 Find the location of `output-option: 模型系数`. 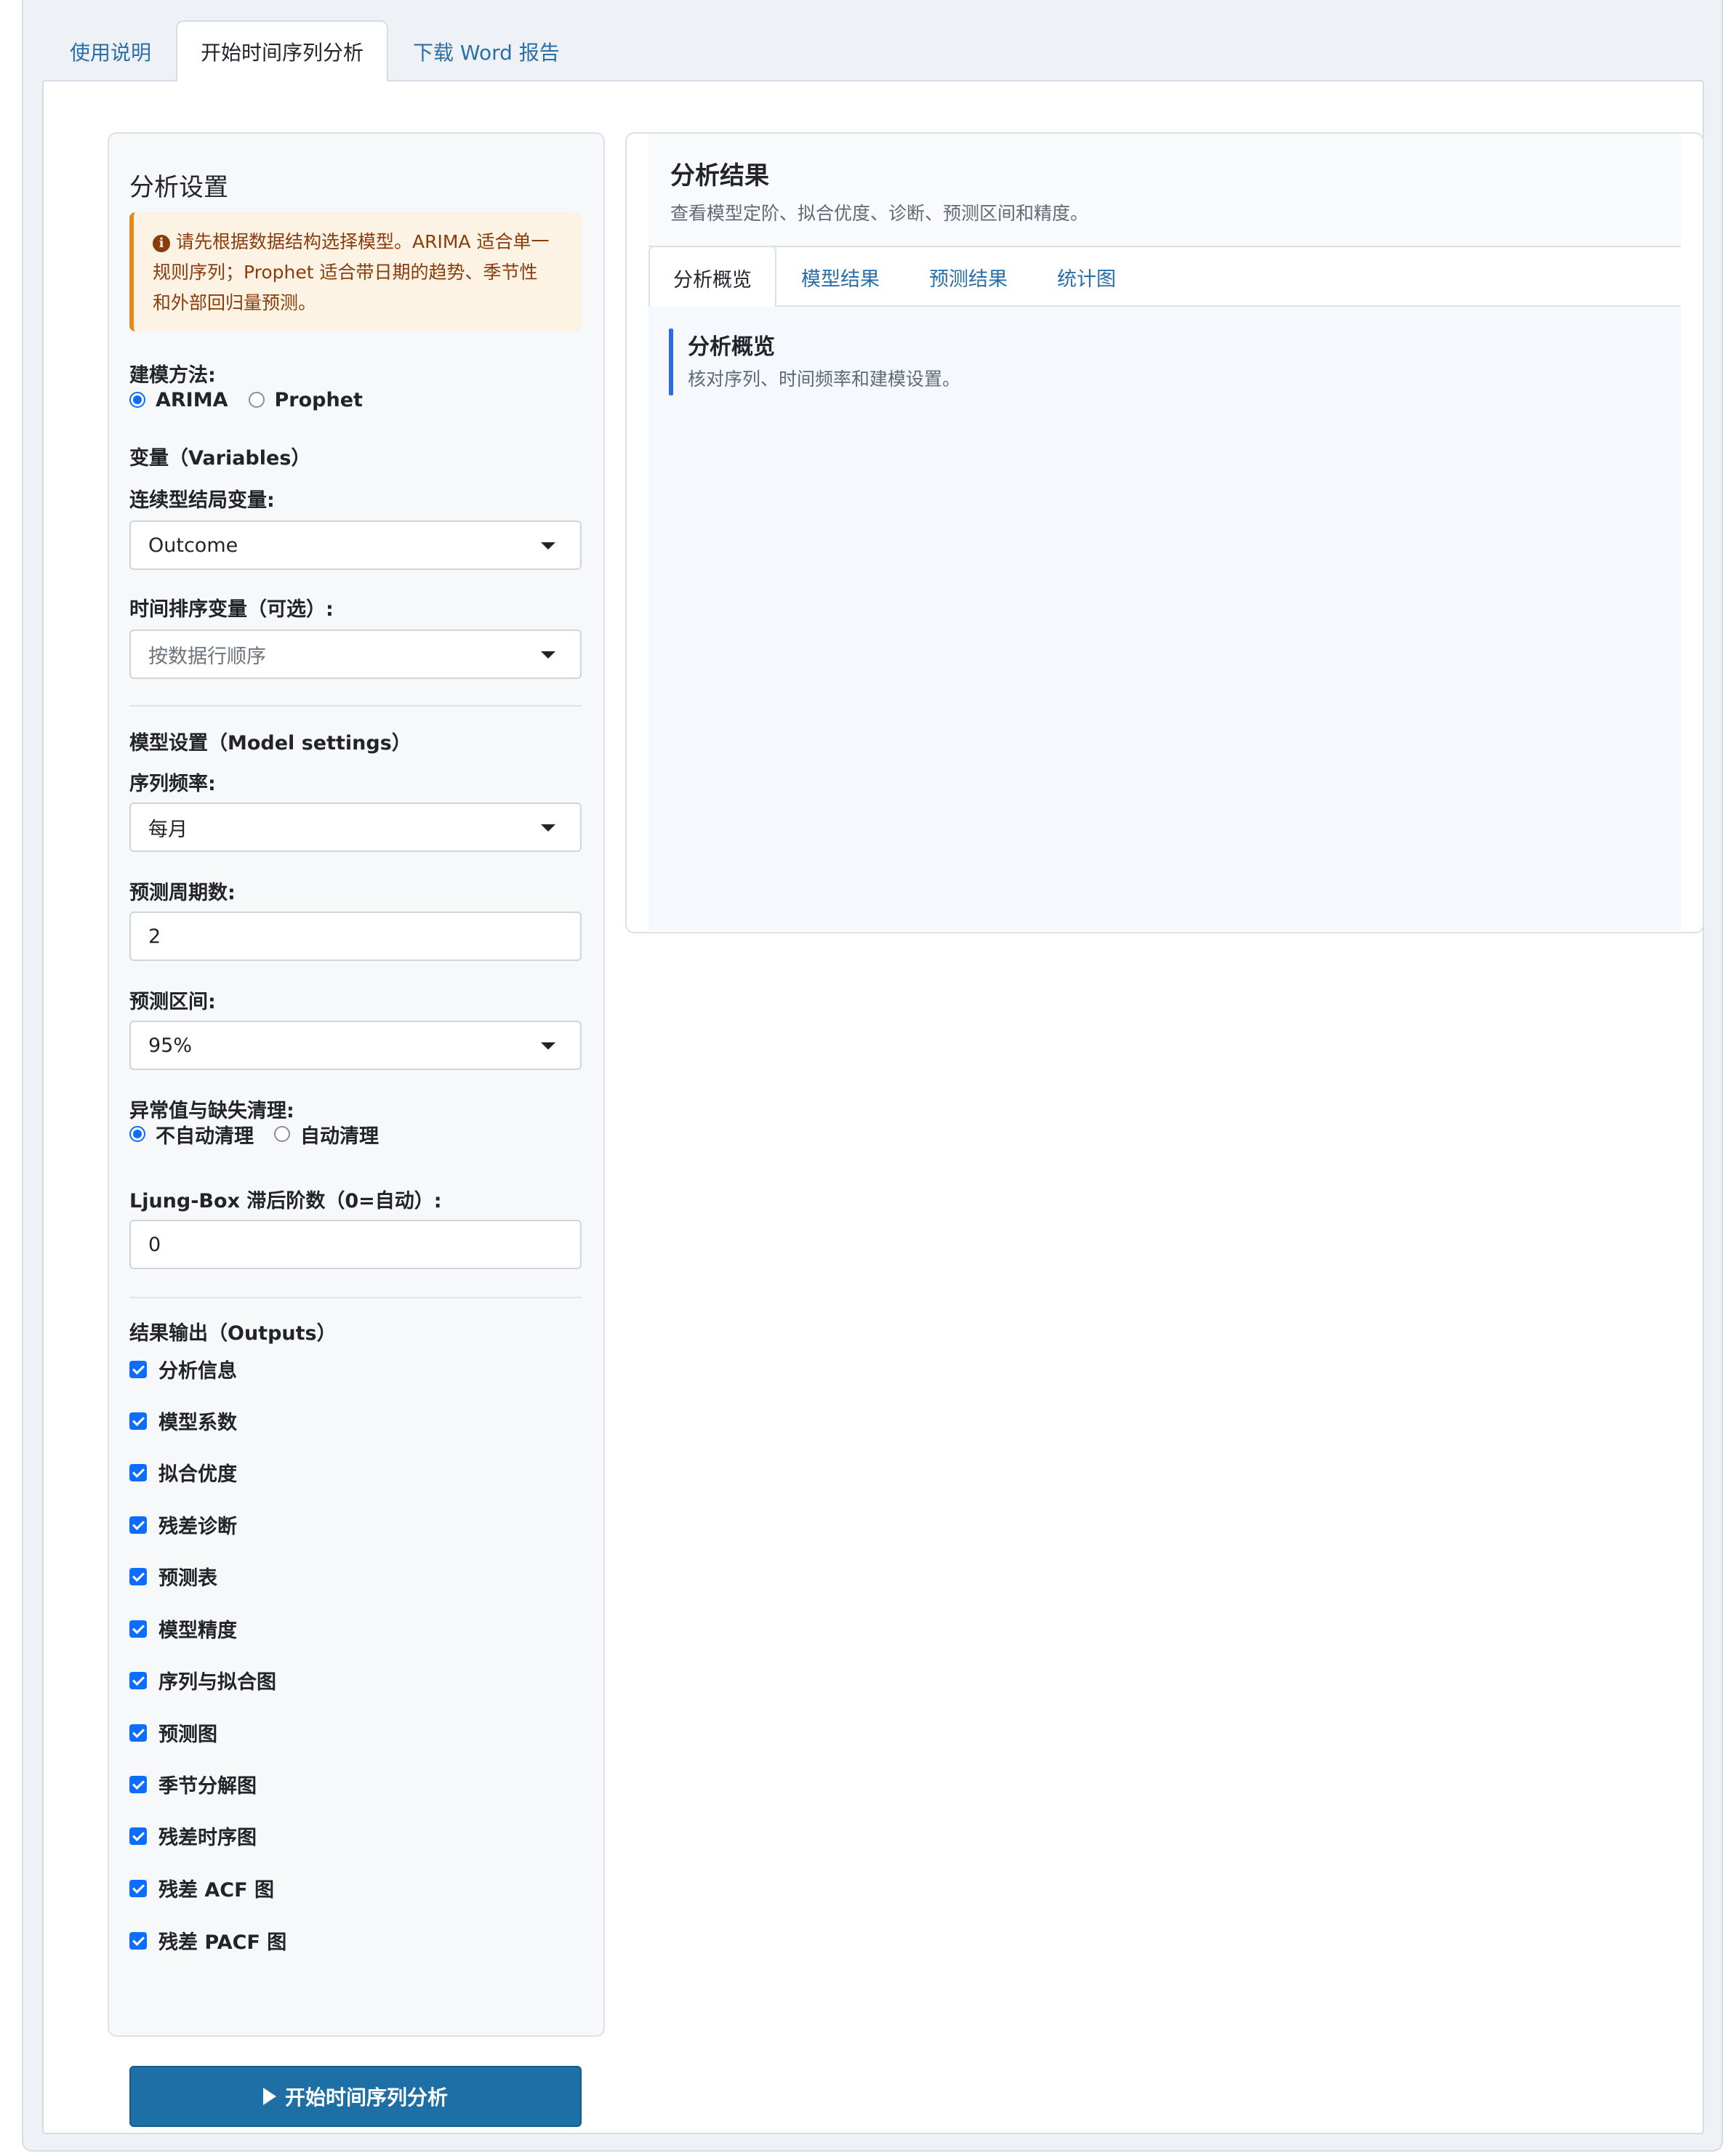

output-option: 模型系数 is located at coordinates (183, 1421).